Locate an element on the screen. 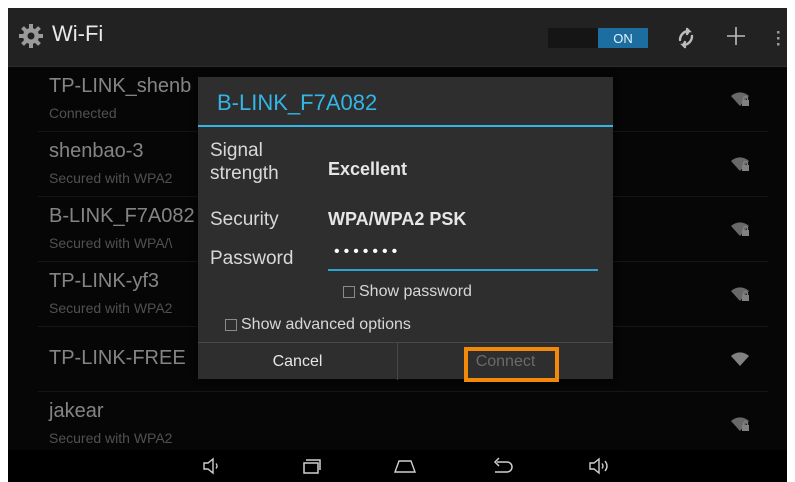 This screenshot has width=795, height=482. wps-icon is located at coordinates (686, 38).